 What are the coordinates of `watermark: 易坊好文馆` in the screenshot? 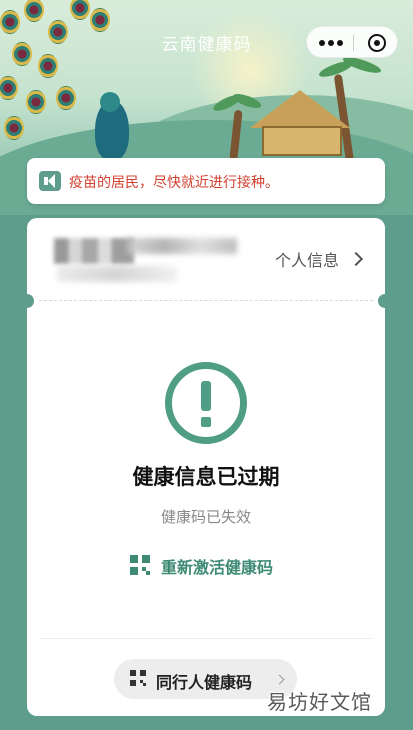 It's located at (319, 702).